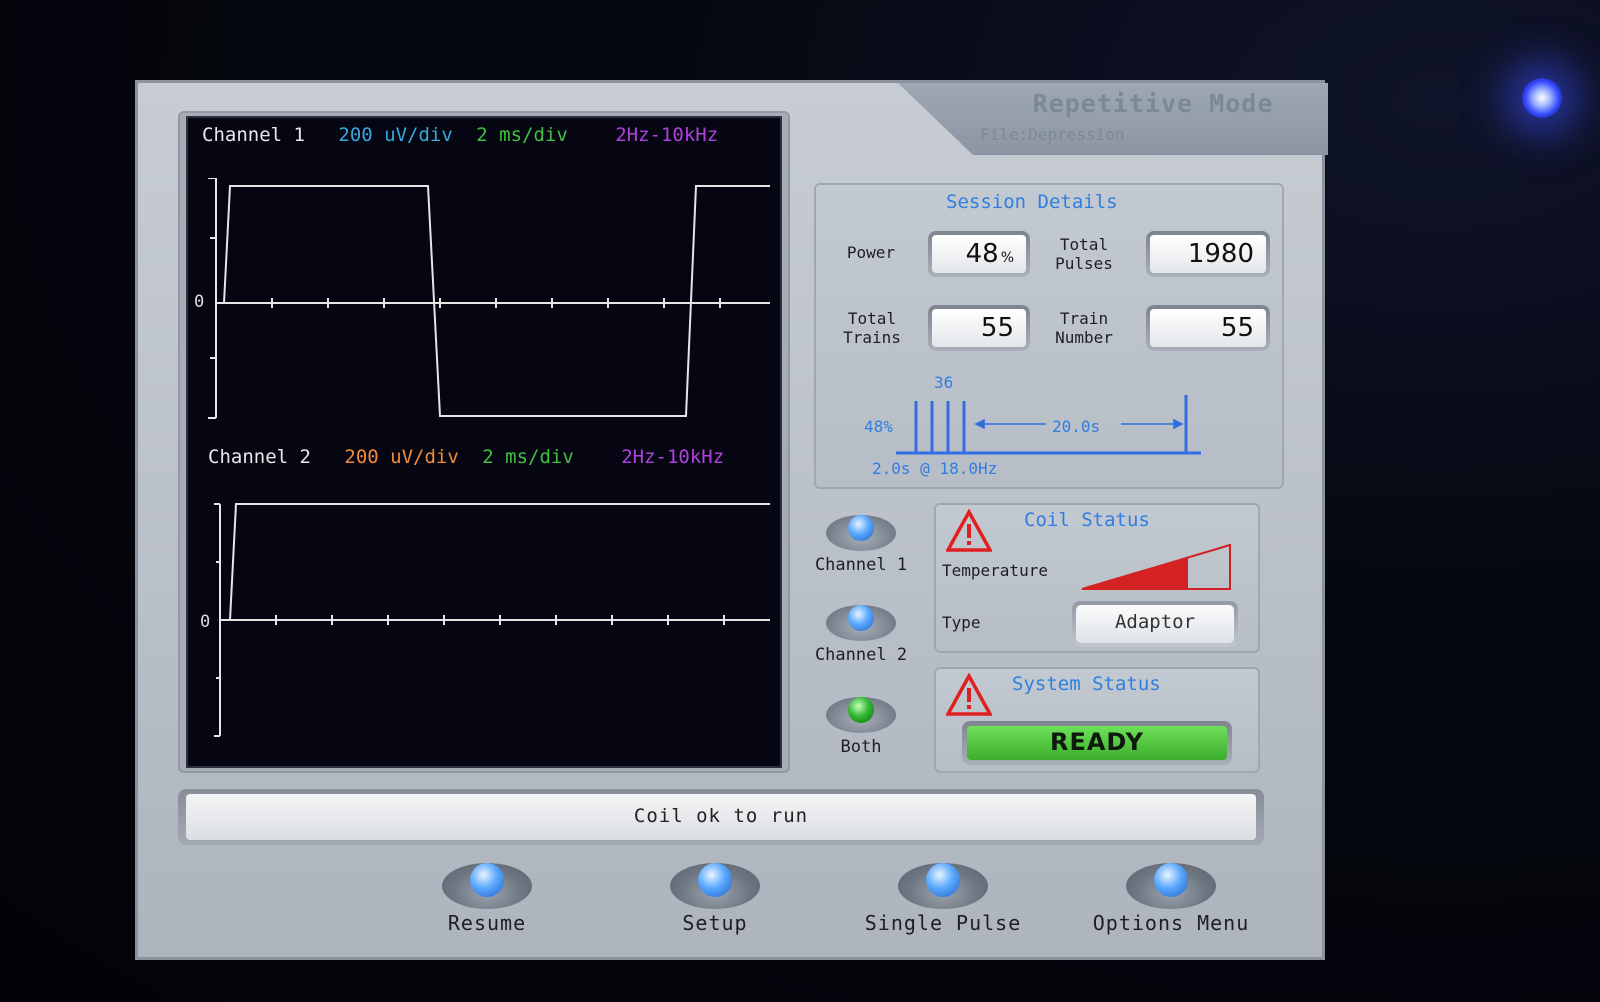  What do you see at coordinates (943, 923) in the screenshot?
I see `single-pulse-label: Single Pulse` at bounding box center [943, 923].